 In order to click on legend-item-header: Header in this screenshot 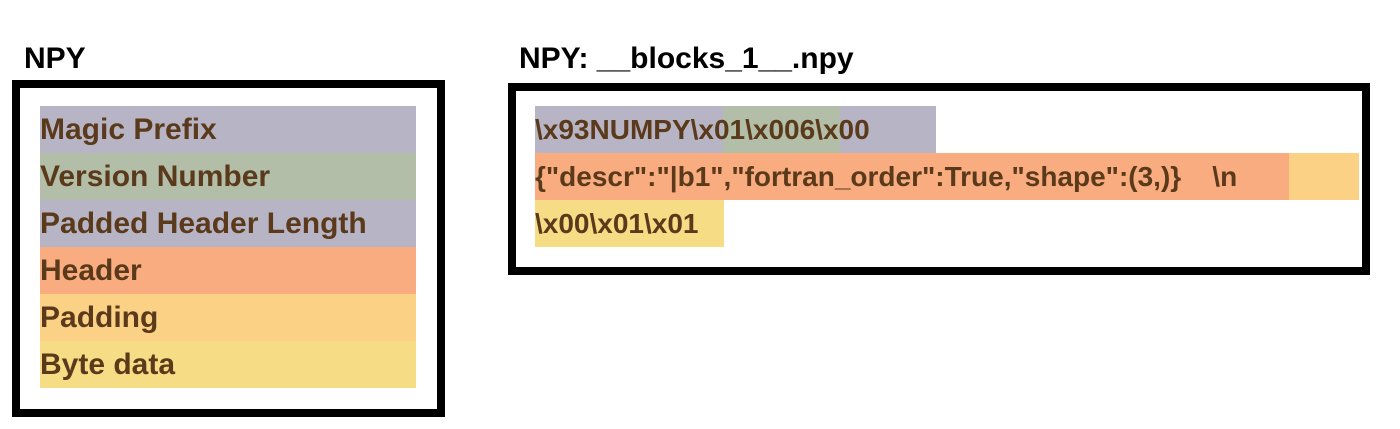, I will do `click(228, 270)`.